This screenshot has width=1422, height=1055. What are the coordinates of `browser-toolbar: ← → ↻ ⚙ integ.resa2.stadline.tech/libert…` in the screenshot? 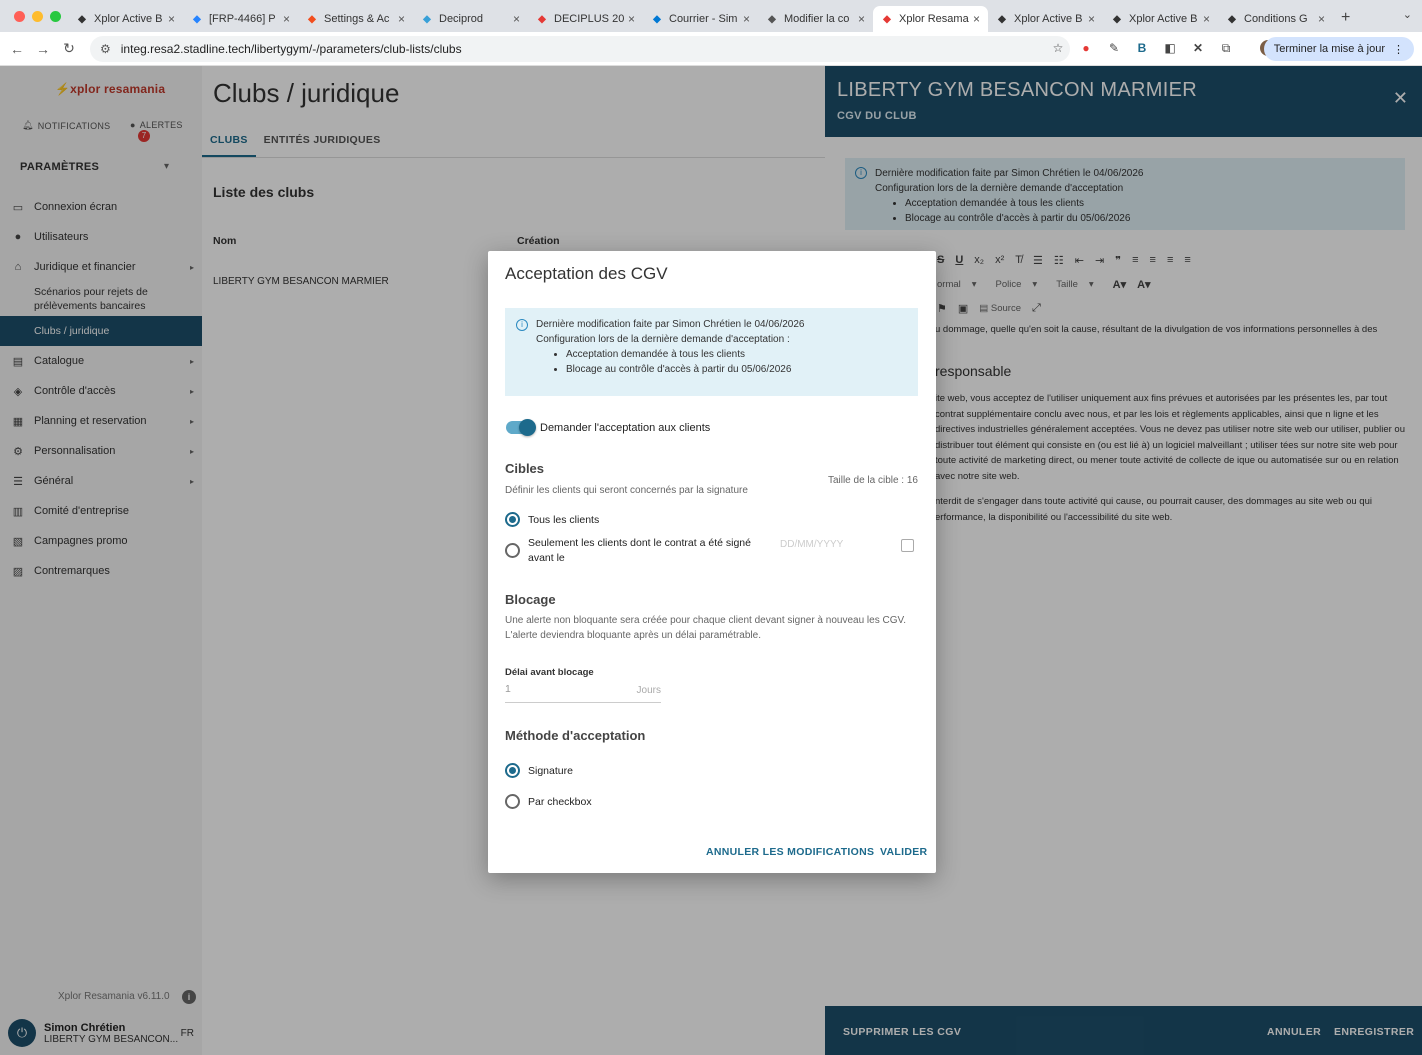 It's located at (711, 49).